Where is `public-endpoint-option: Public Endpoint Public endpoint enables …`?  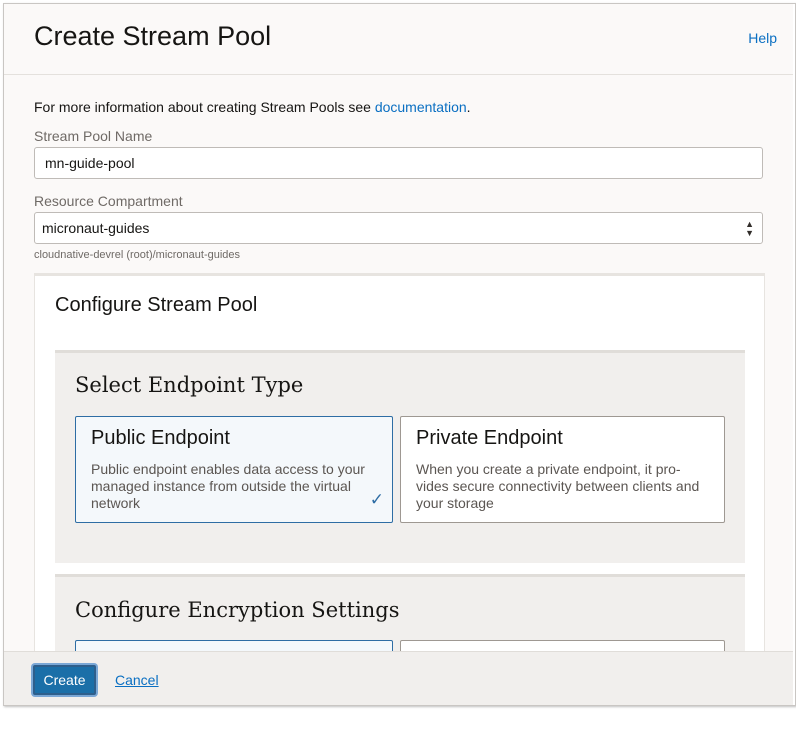 public-endpoint-option: Public Endpoint Public endpoint enables … is located at coordinates (234, 469).